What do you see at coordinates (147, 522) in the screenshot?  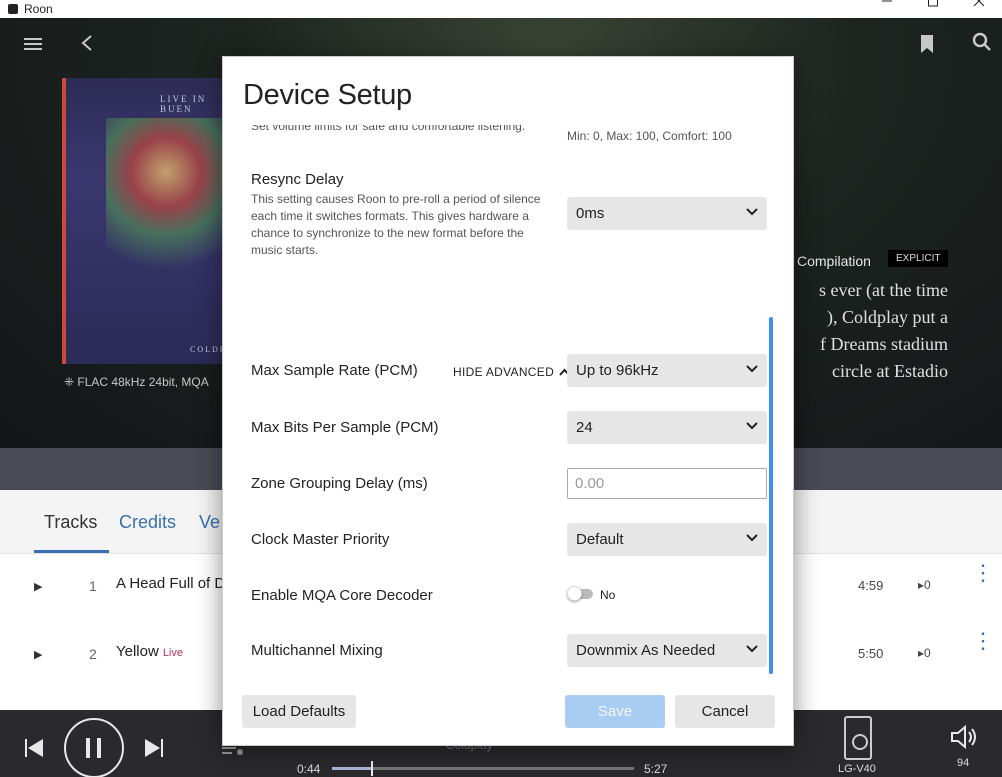 I see `tab-credits: Credits` at bounding box center [147, 522].